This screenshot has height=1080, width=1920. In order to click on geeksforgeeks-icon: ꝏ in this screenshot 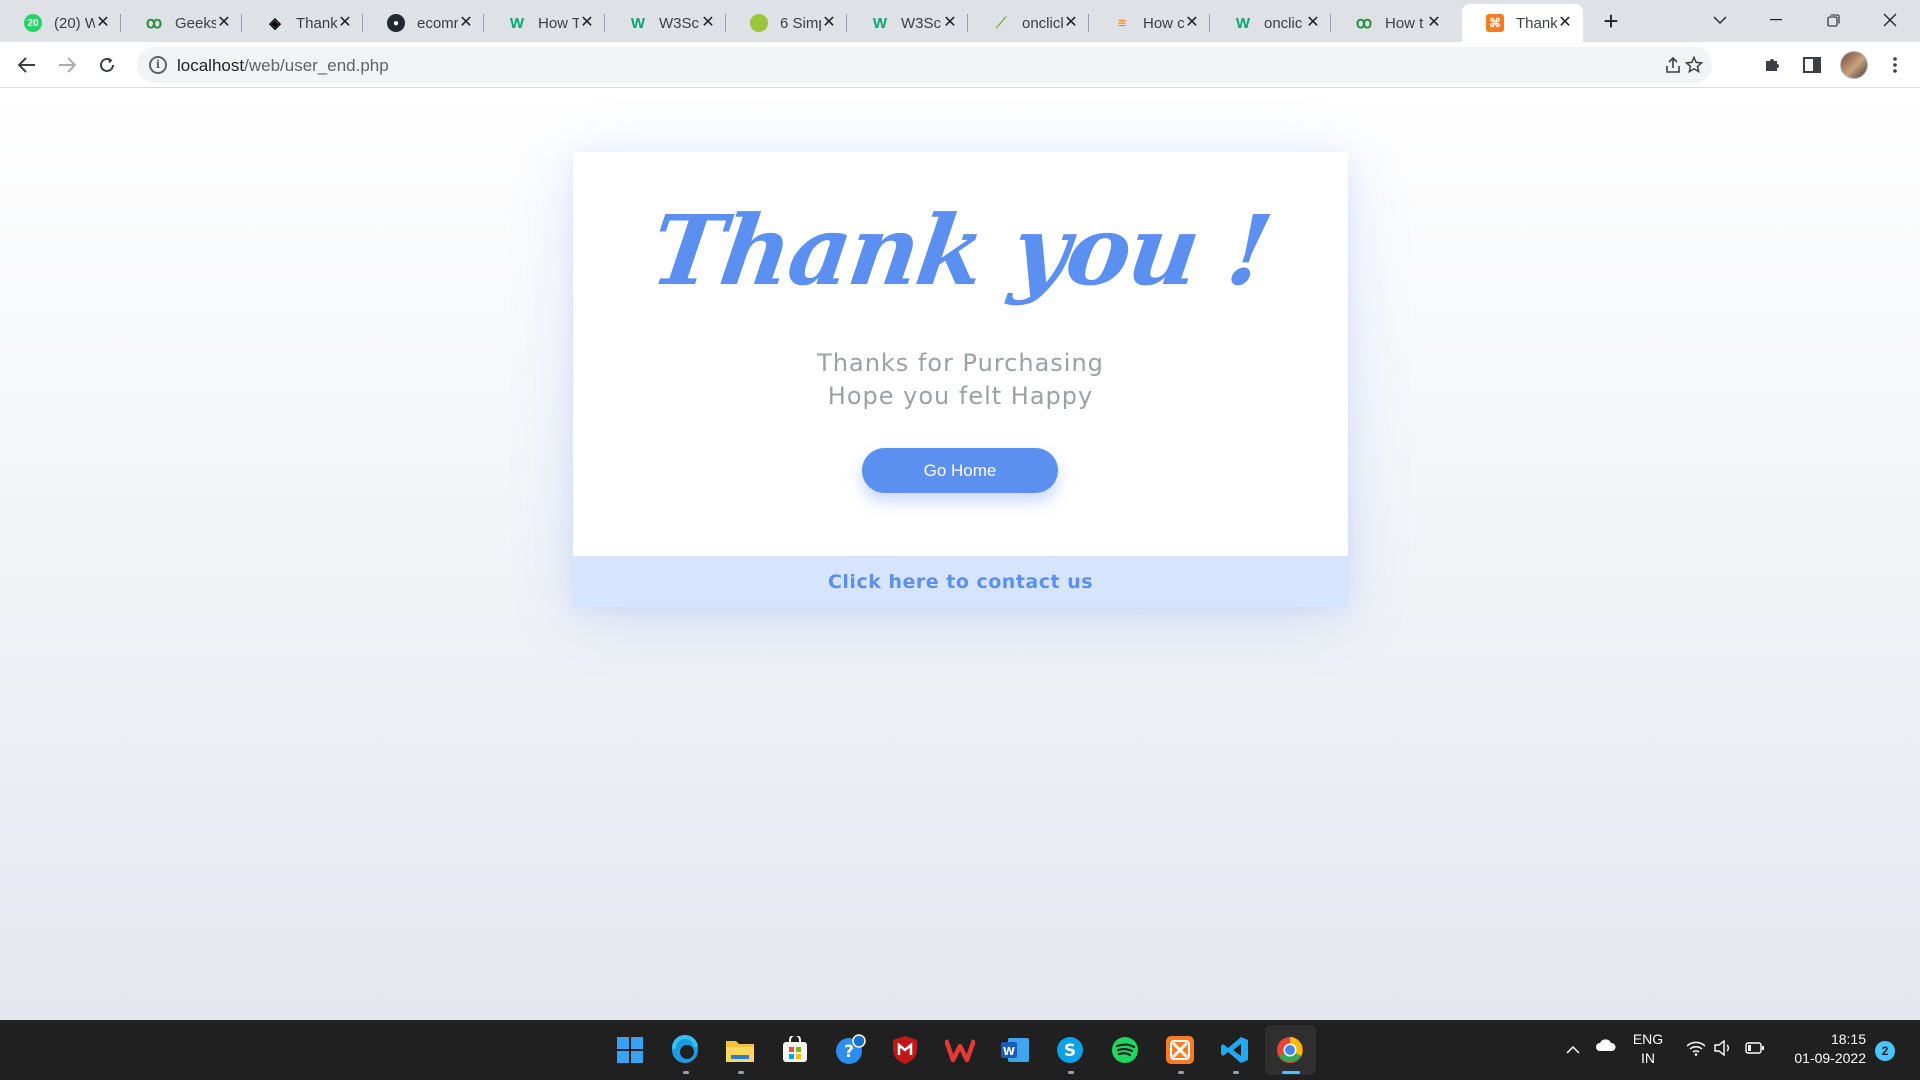, I will do `click(1364, 23)`.